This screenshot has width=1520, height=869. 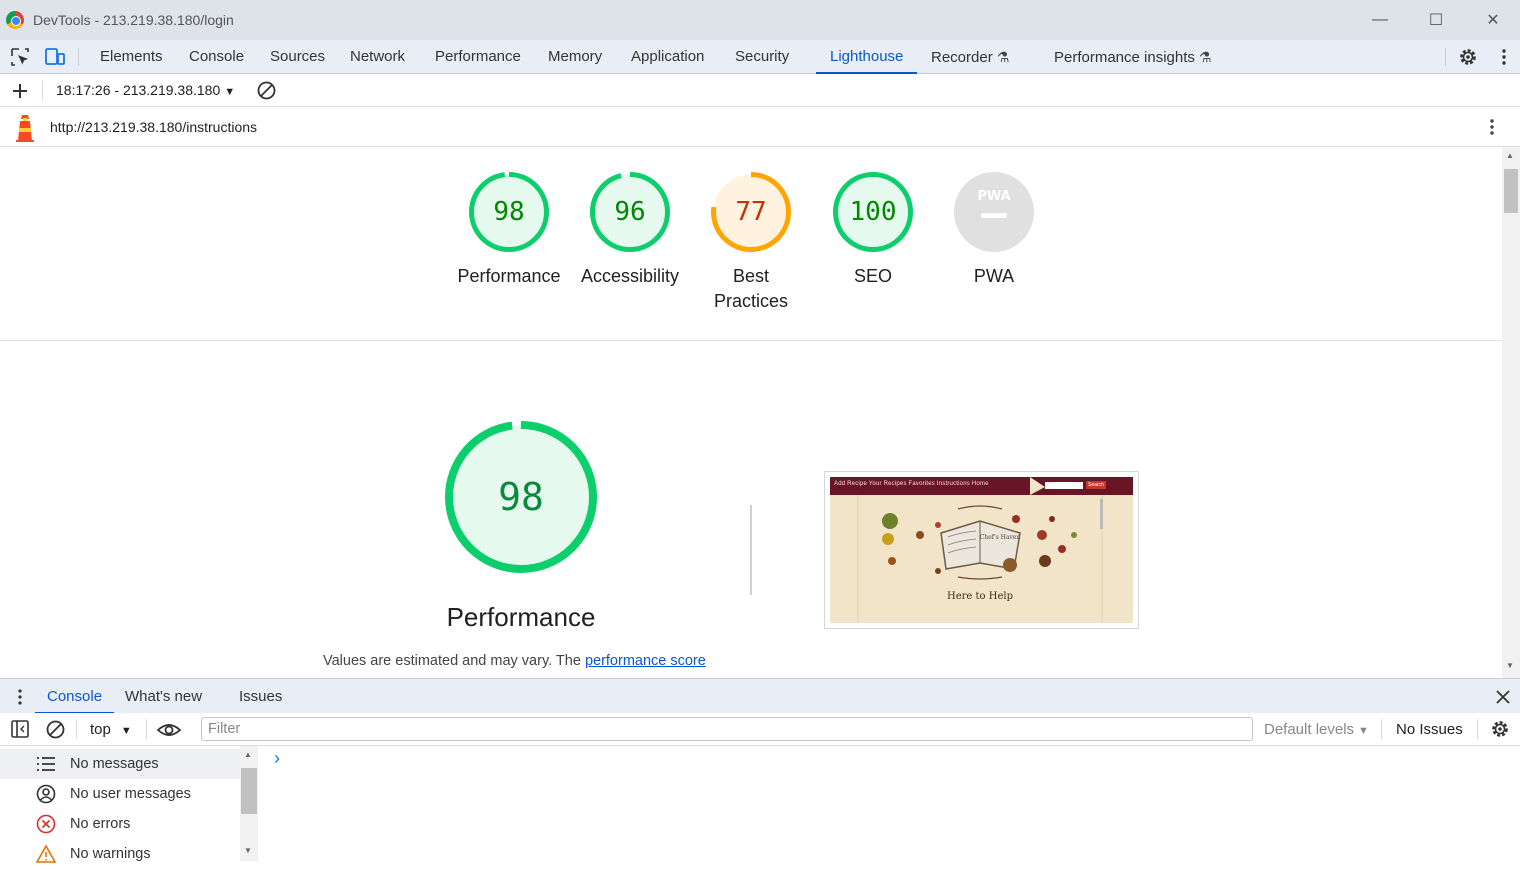 What do you see at coordinates (1492, 127) in the screenshot?
I see `report-menu-icon` at bounding box center [1492, 127].